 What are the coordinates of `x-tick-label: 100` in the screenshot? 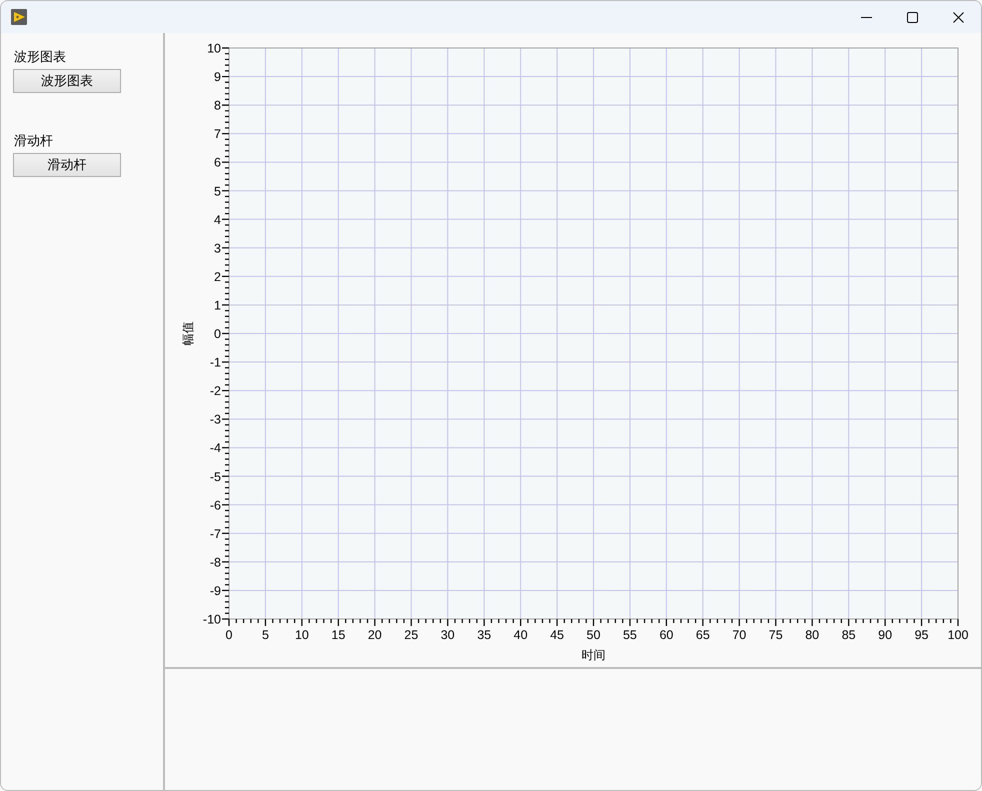 It's located at (958, 635).